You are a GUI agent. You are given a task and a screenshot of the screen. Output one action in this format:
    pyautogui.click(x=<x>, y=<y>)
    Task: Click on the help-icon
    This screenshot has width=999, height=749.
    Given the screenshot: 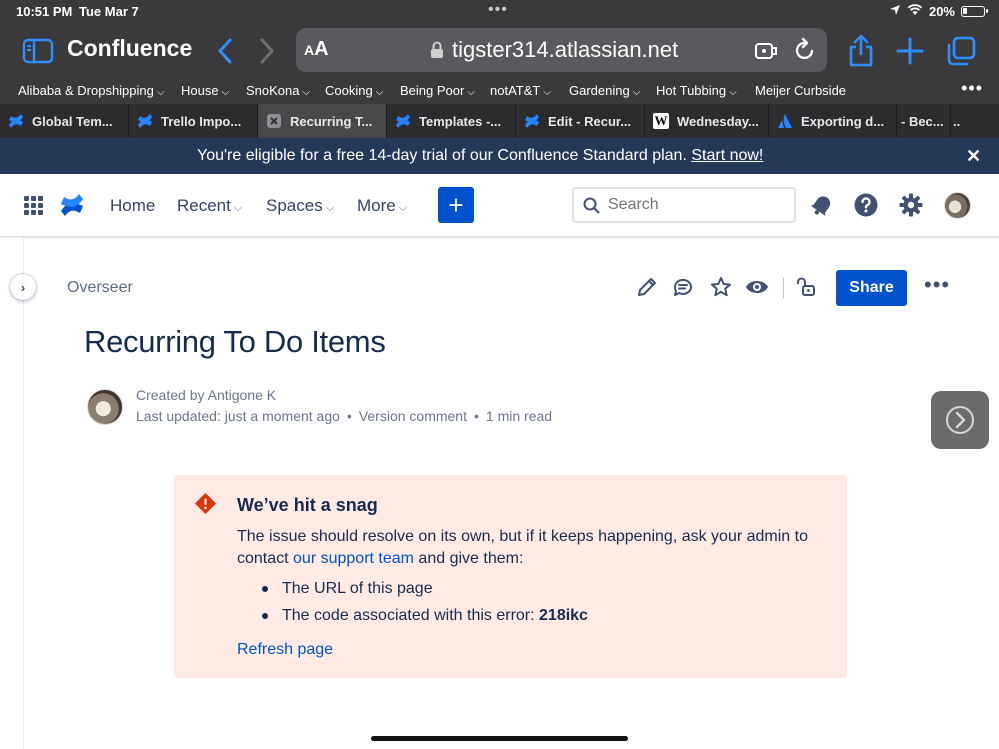 What is the action you would take?
    pyautogui.click(x=866, y=207)
    